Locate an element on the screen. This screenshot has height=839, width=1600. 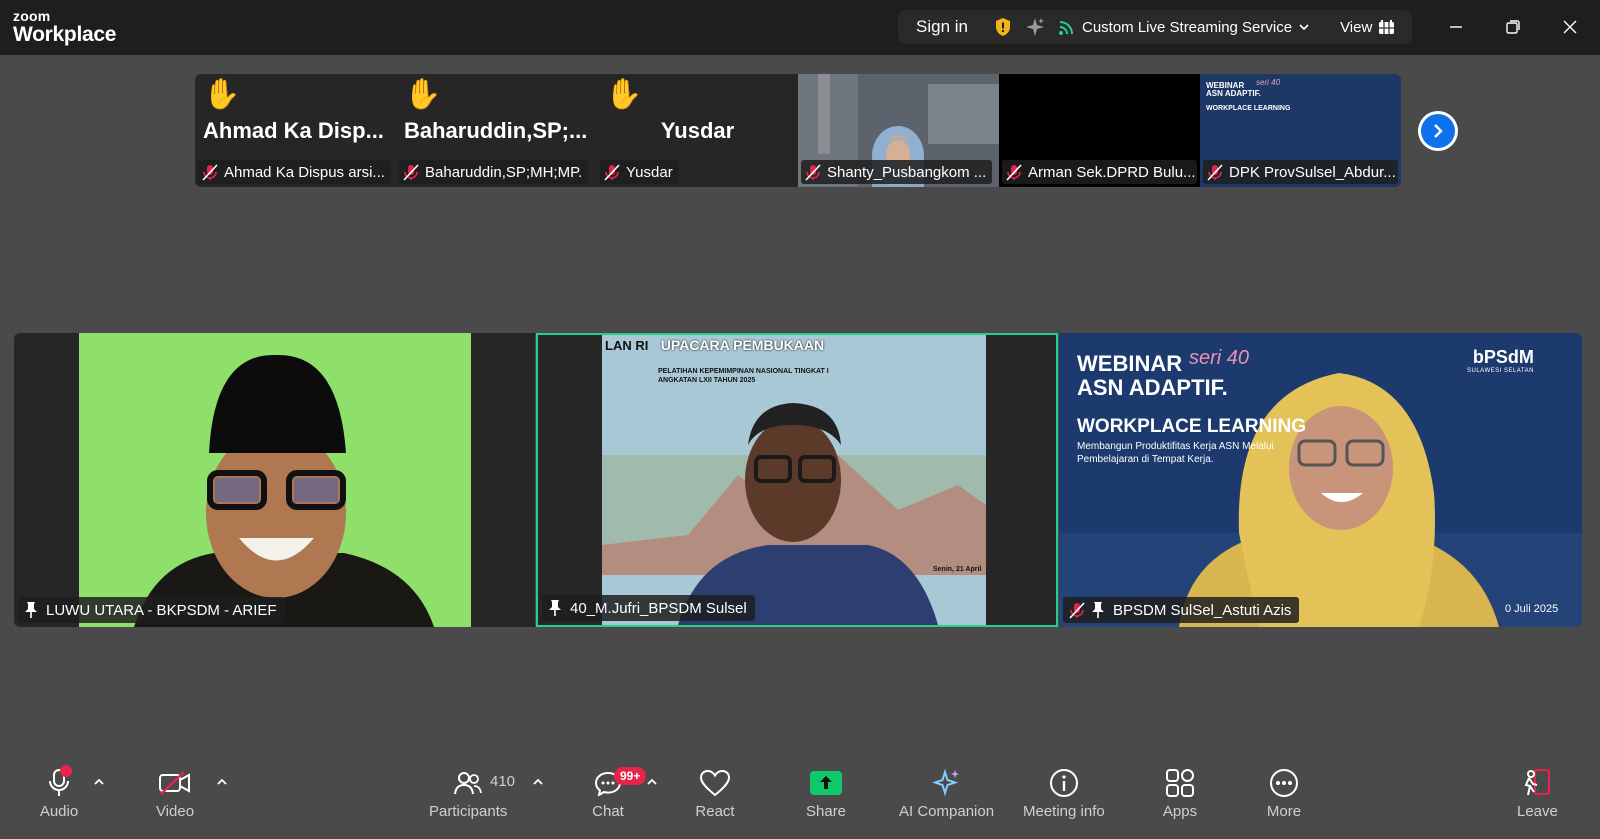
leave-button: Leave is located at coordinates (1537, 792).